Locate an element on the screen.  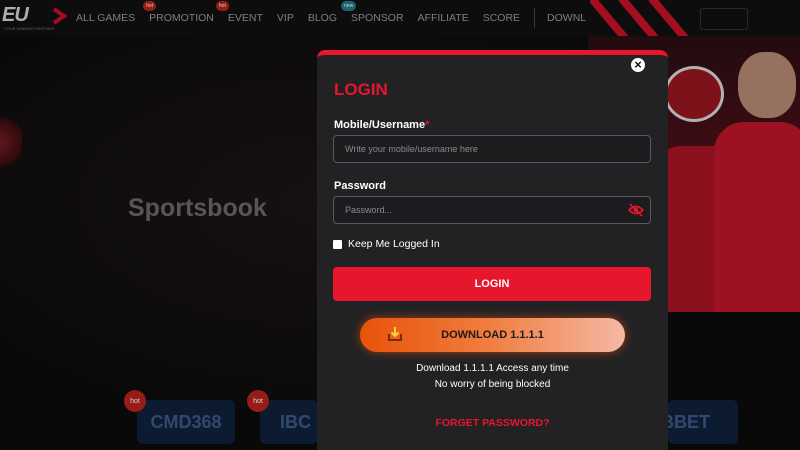
remember-me: Keep Me Logged In is located at coordinates (386, 244).